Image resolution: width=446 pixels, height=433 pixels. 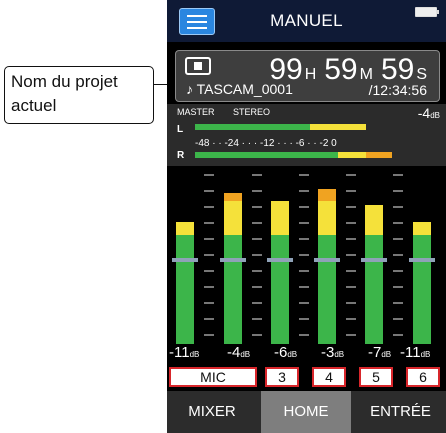 I want to click on master-level: -4dB, so click(x=428, y=113).